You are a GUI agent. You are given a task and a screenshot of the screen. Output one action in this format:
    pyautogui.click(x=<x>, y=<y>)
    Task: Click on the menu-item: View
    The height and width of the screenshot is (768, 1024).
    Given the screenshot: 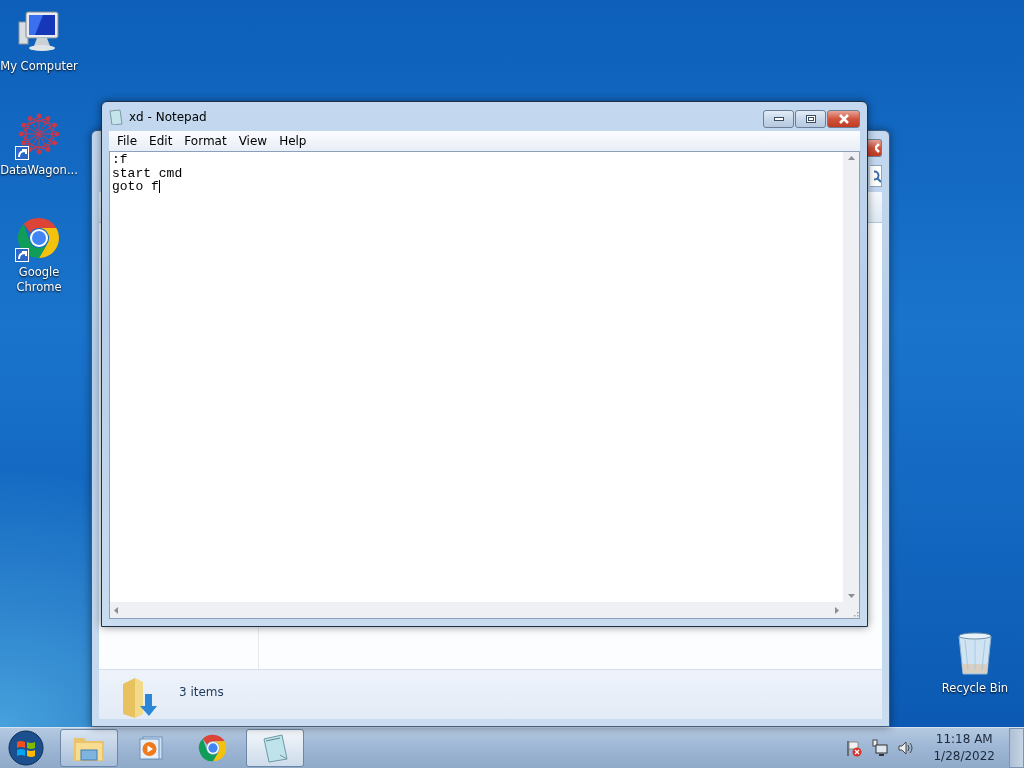 What is the action you would take?
    pyautogui.click(x=253, y=141)
    